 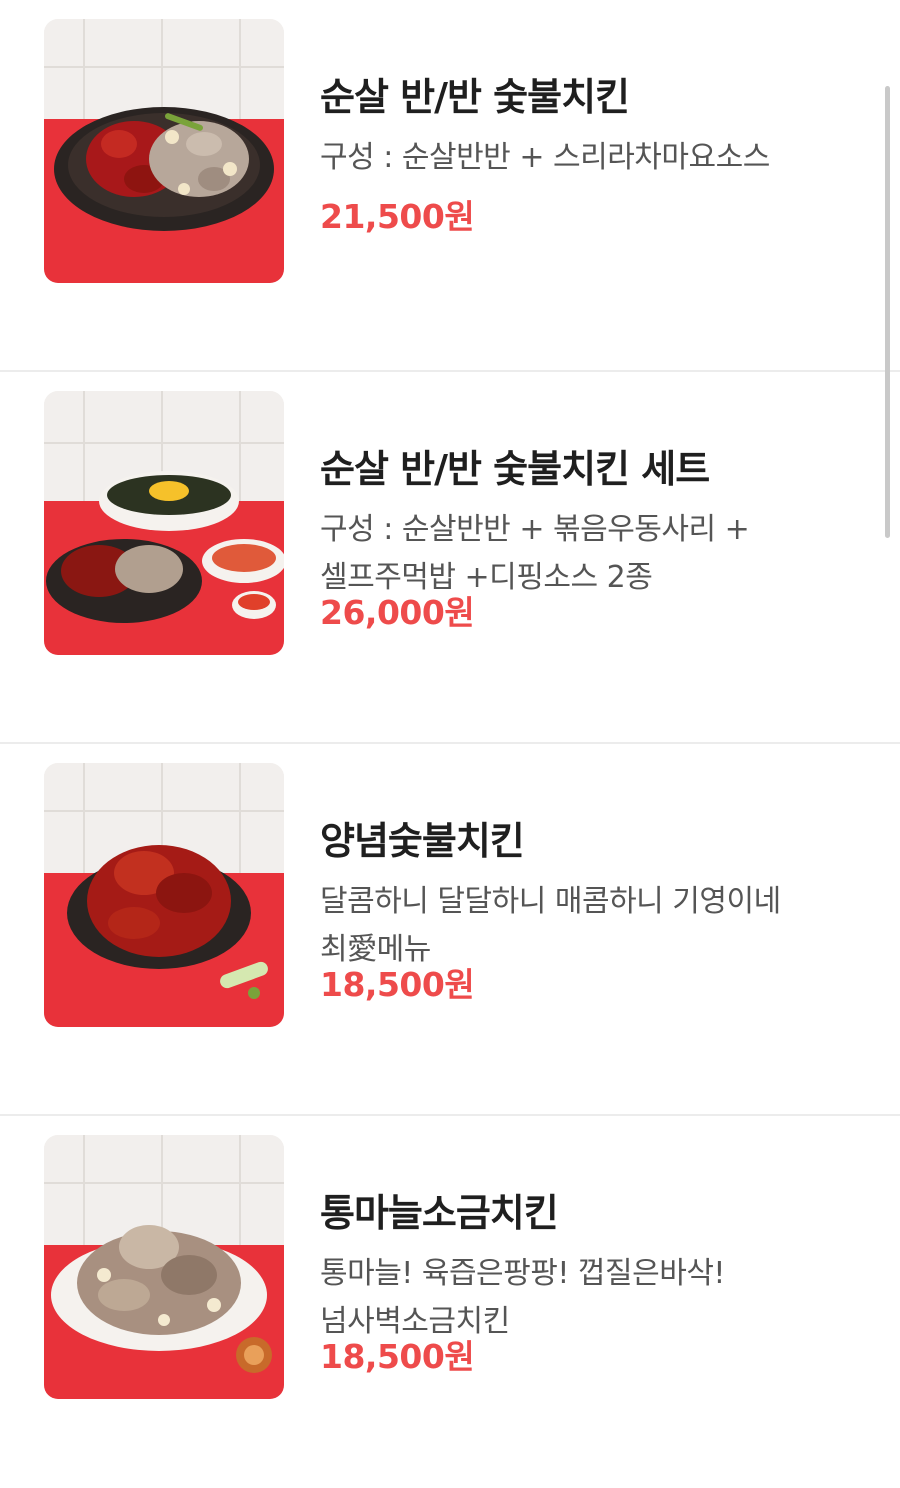 I want to click on menu-item-name: 양념숯불치킨, so click(x=422, y=841).